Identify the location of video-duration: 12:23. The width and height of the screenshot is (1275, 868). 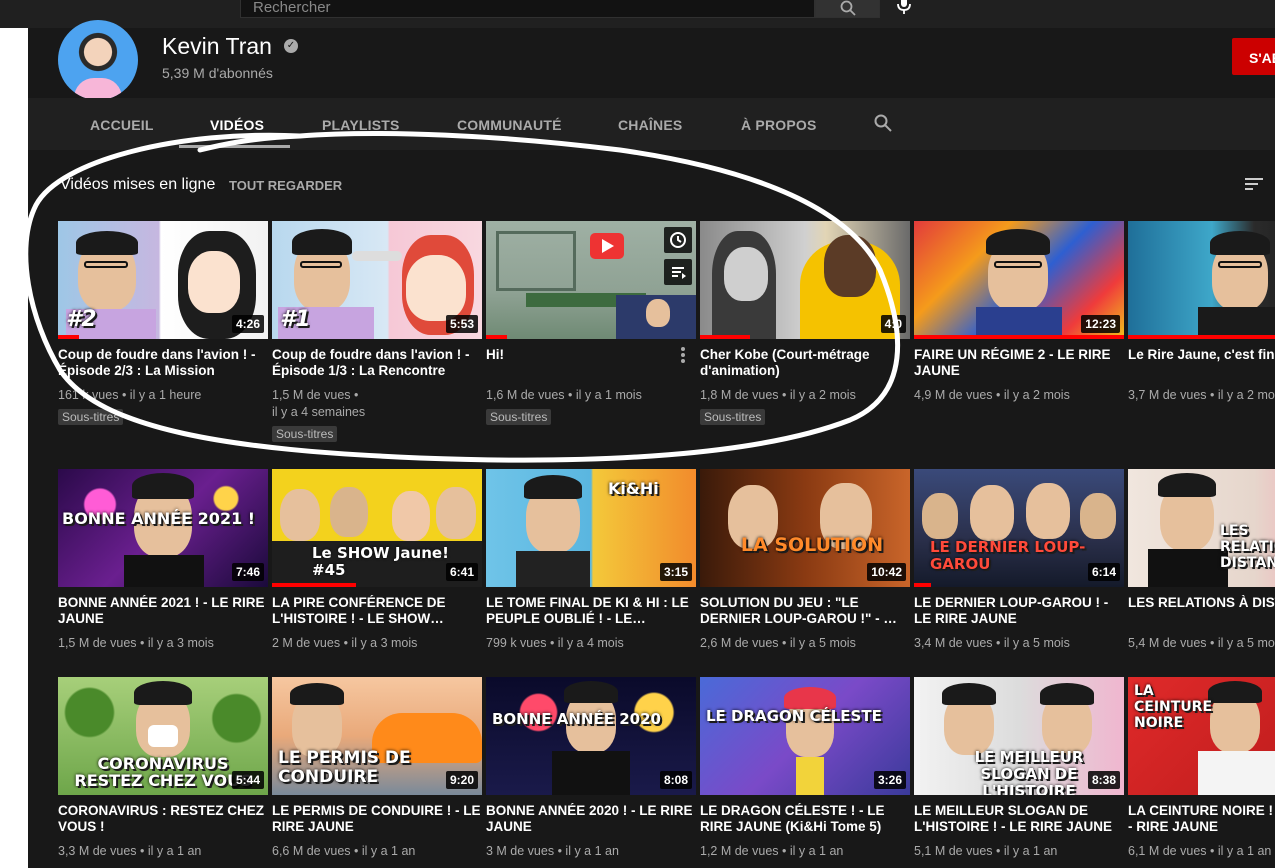
(1100, 324).